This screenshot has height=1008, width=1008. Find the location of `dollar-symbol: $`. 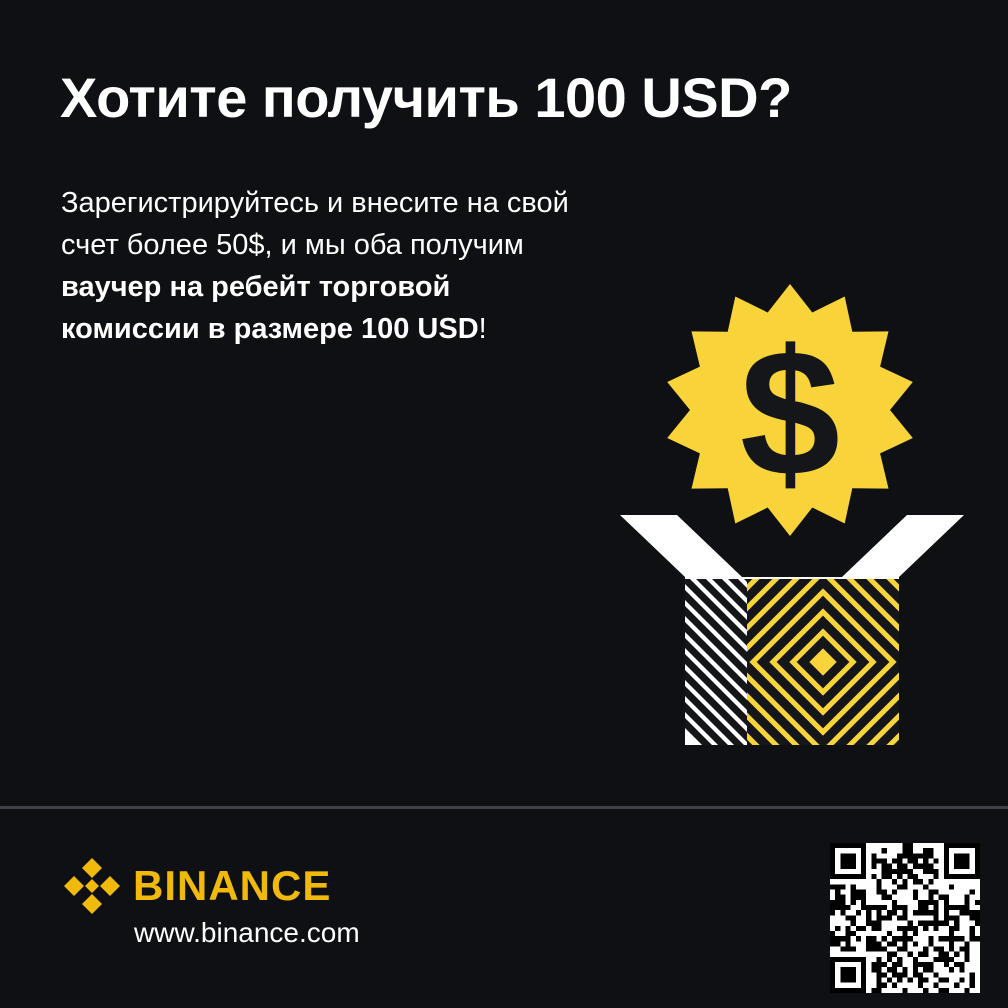

dollar-symbol: $ is located at coordinates (790, 413).